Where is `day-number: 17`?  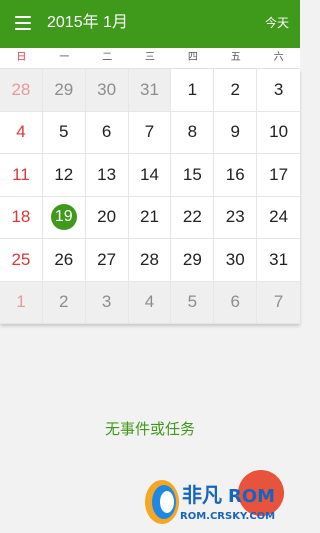 day-number: 17 is located at coordinates (279, 174).